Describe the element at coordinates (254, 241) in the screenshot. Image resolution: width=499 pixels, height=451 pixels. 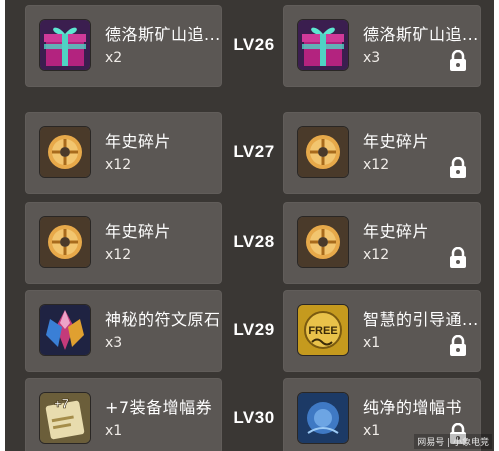
I see `level-label: LV28` at that location.